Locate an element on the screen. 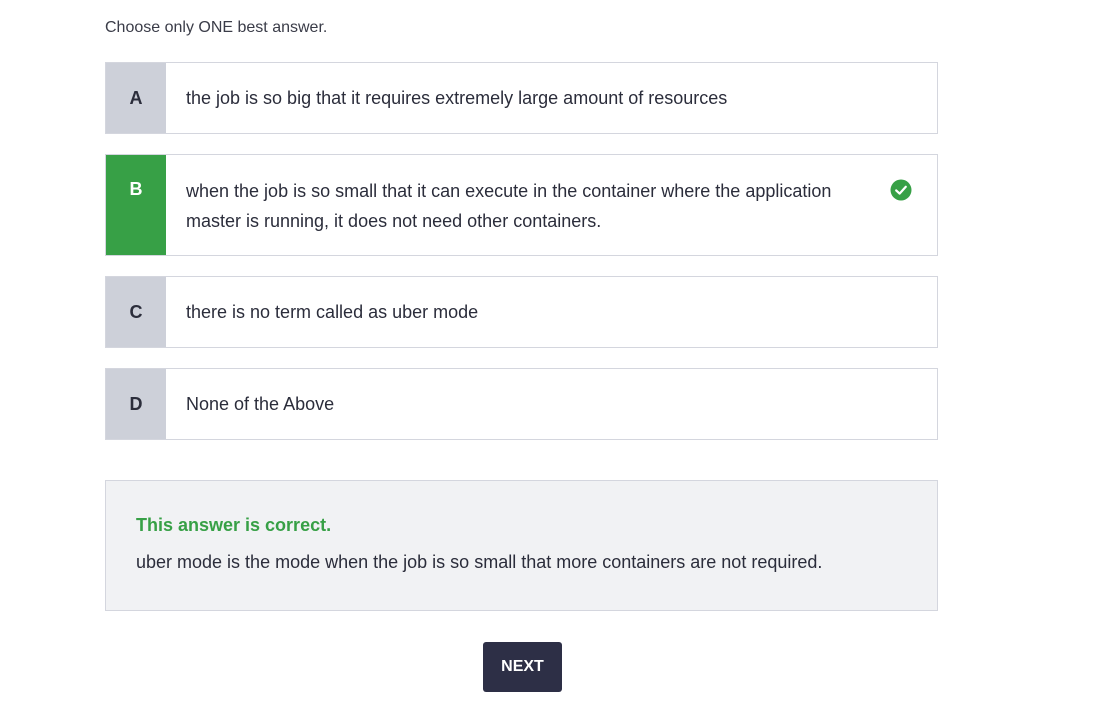 The width and height of the screenshot is (1102, 705). instruction-text: Choose only ONE best answer. is located at coordinates (216, 27).